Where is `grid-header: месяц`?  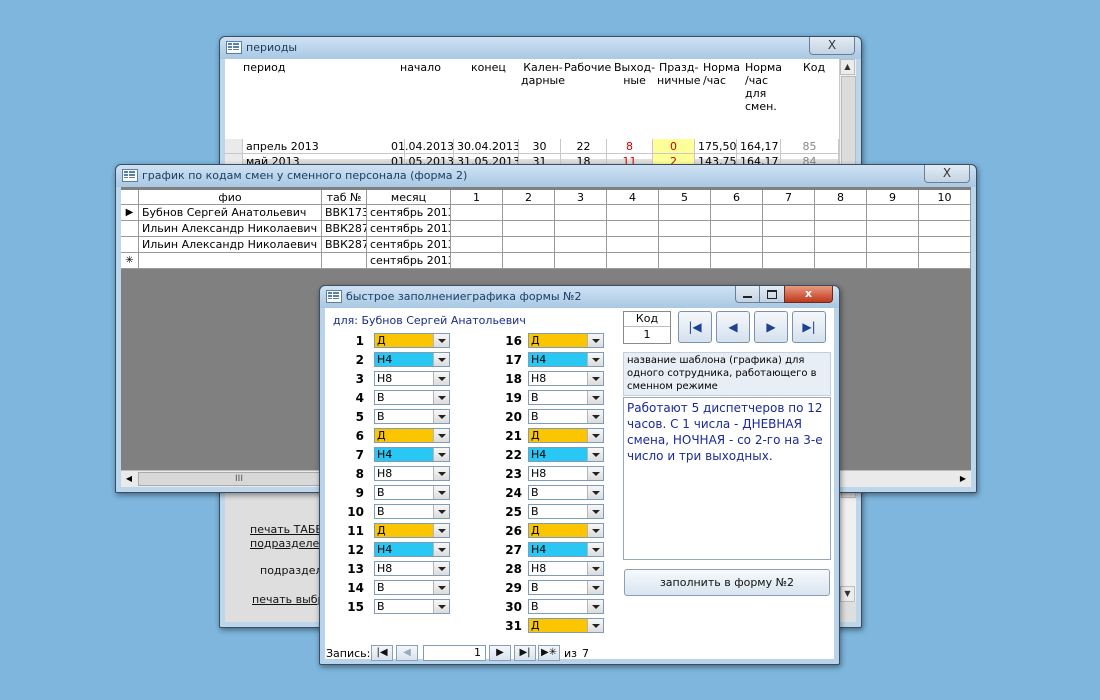
grid-header: месяц is located at coordinates (409, 197).